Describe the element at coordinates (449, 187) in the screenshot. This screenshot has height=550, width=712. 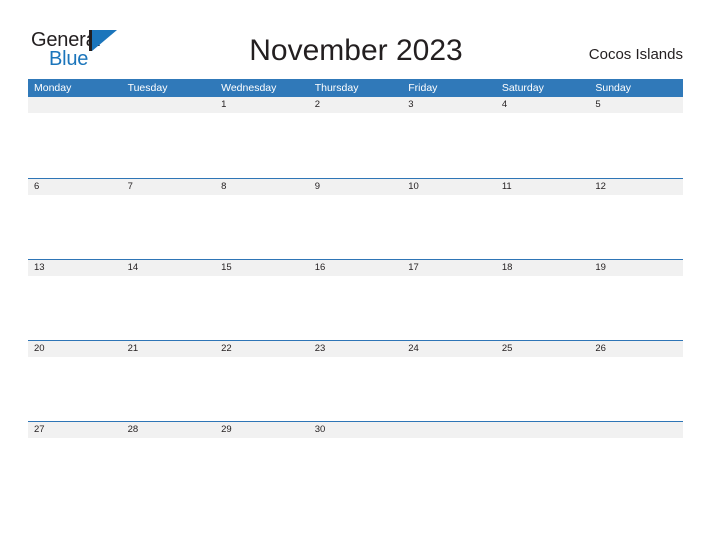
I see `day-cell: 10` at that location.